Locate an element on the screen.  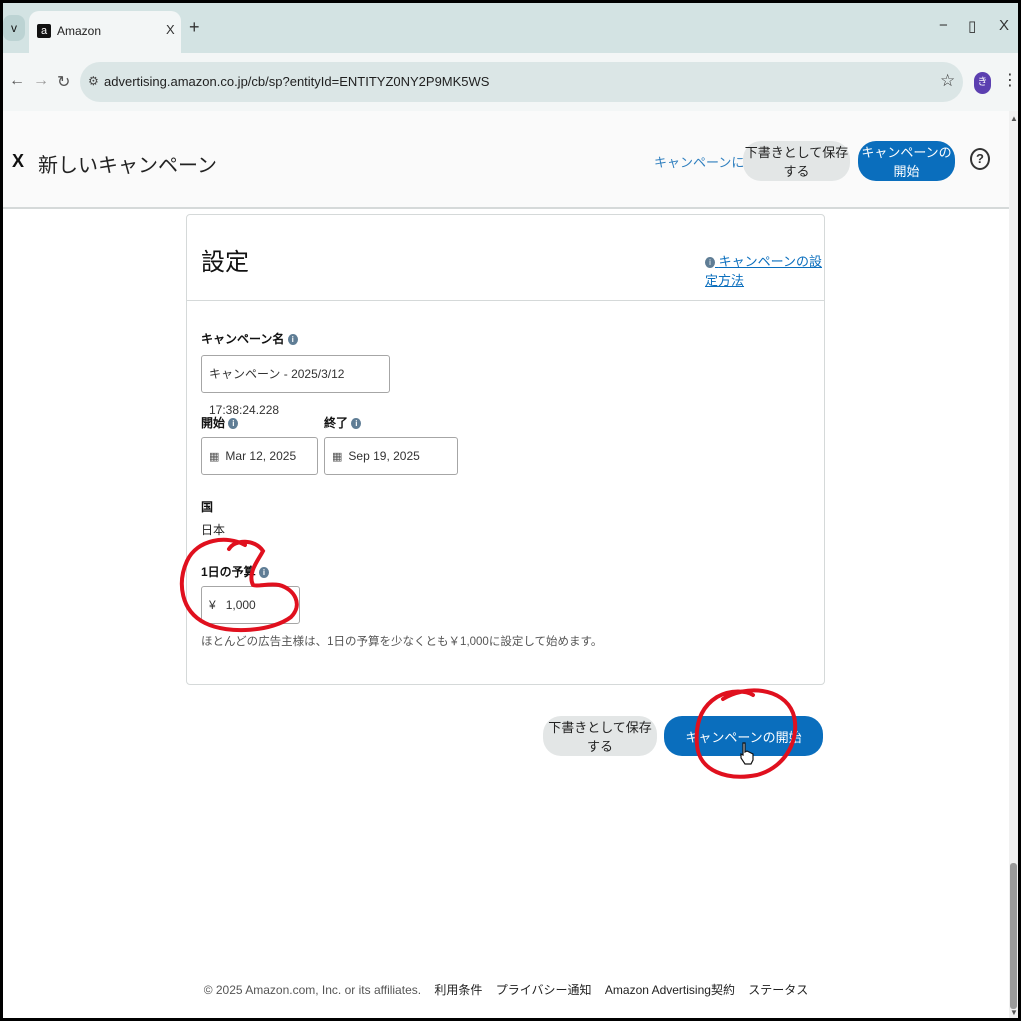
start-date-label: 開始 i is located at coordinates (220, 422).